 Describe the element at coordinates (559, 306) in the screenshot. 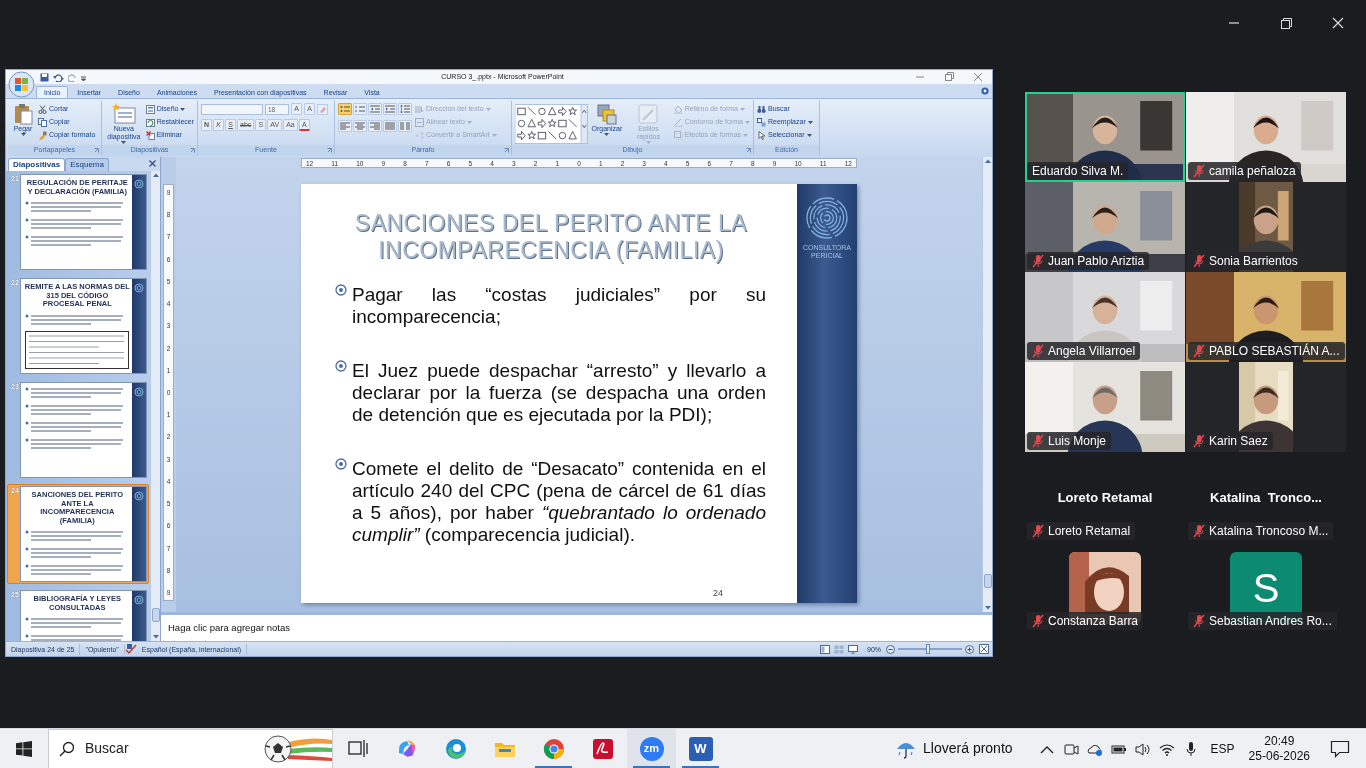

I see `bullet-text: Pagar las “costas judiciales” por su incomparecencia;` at that location.